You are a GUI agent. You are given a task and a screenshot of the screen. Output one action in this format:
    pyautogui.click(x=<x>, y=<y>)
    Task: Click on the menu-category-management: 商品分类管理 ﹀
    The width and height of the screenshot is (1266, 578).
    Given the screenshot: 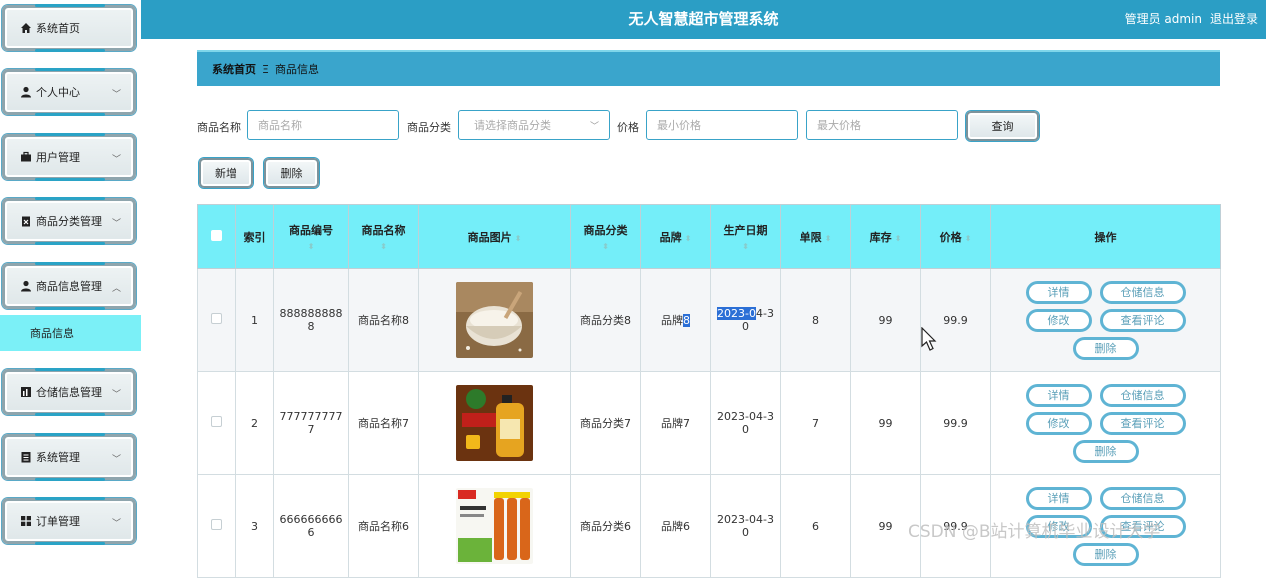 What is the action you would take?
    pyautogui.click(x=69, y=221)
    